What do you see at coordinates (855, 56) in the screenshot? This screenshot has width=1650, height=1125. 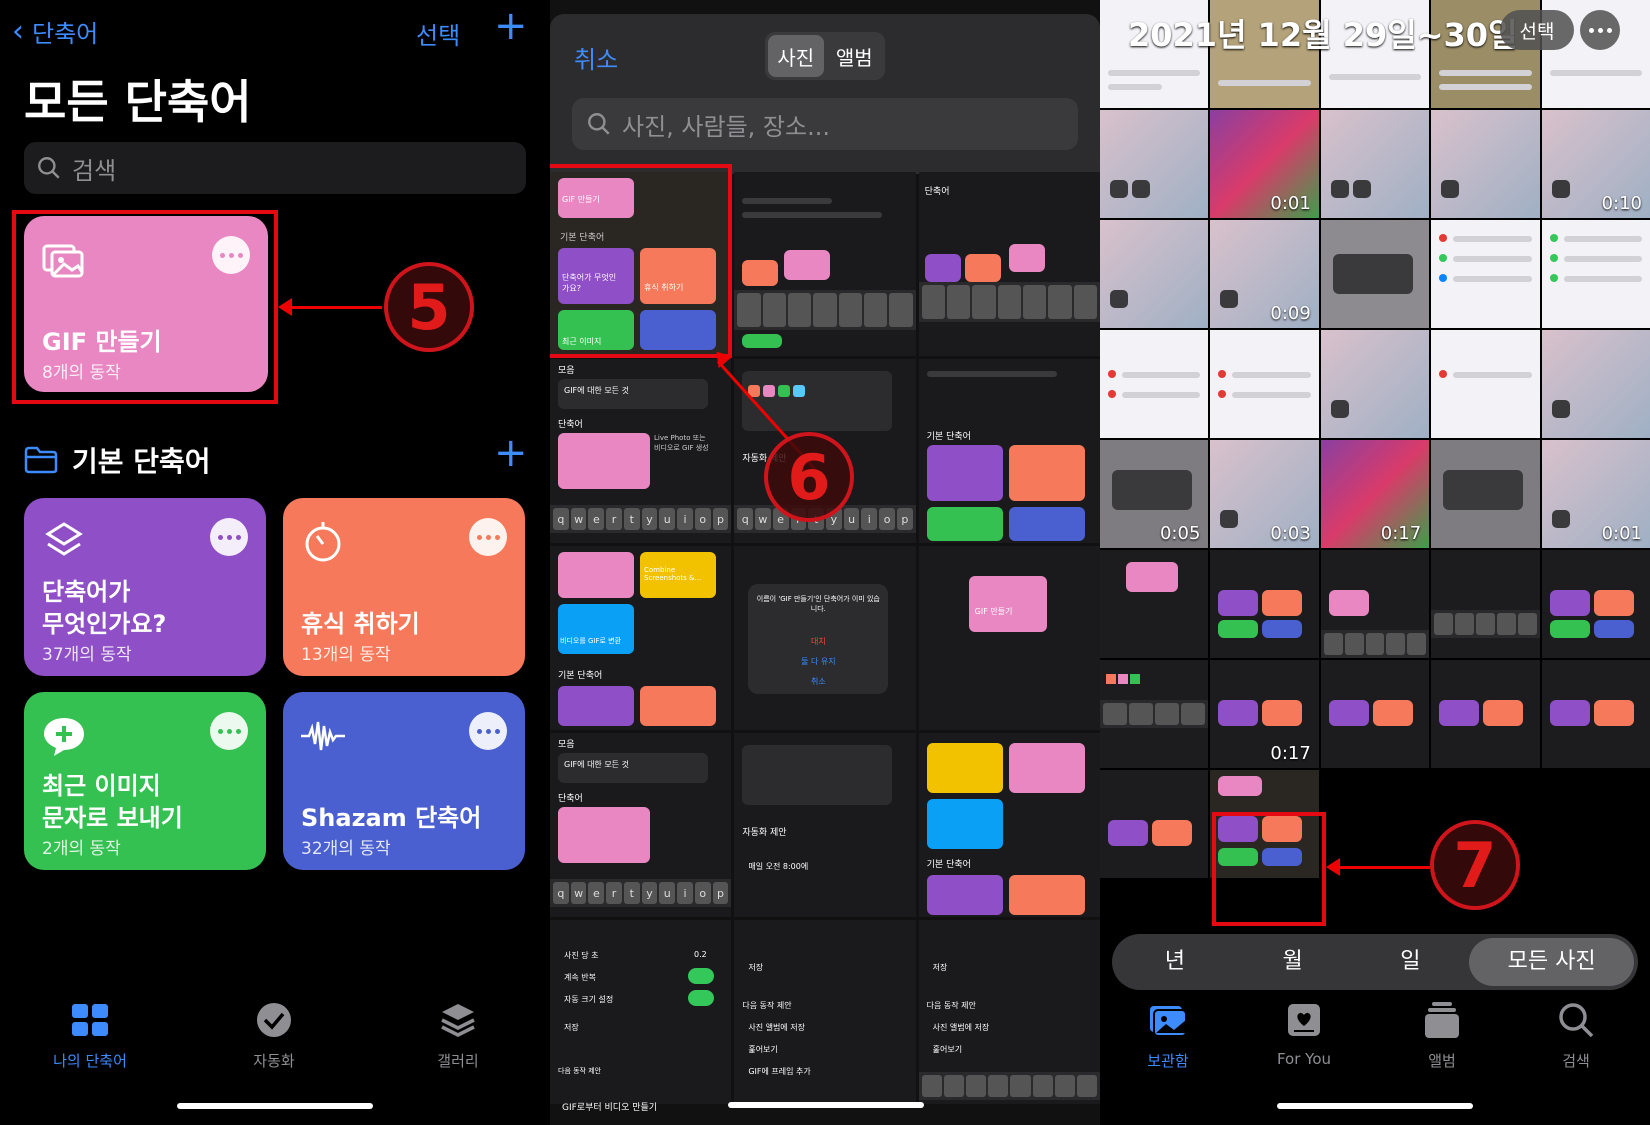 I see `segment-albums: 앨범` at bounding box center [855, 56].